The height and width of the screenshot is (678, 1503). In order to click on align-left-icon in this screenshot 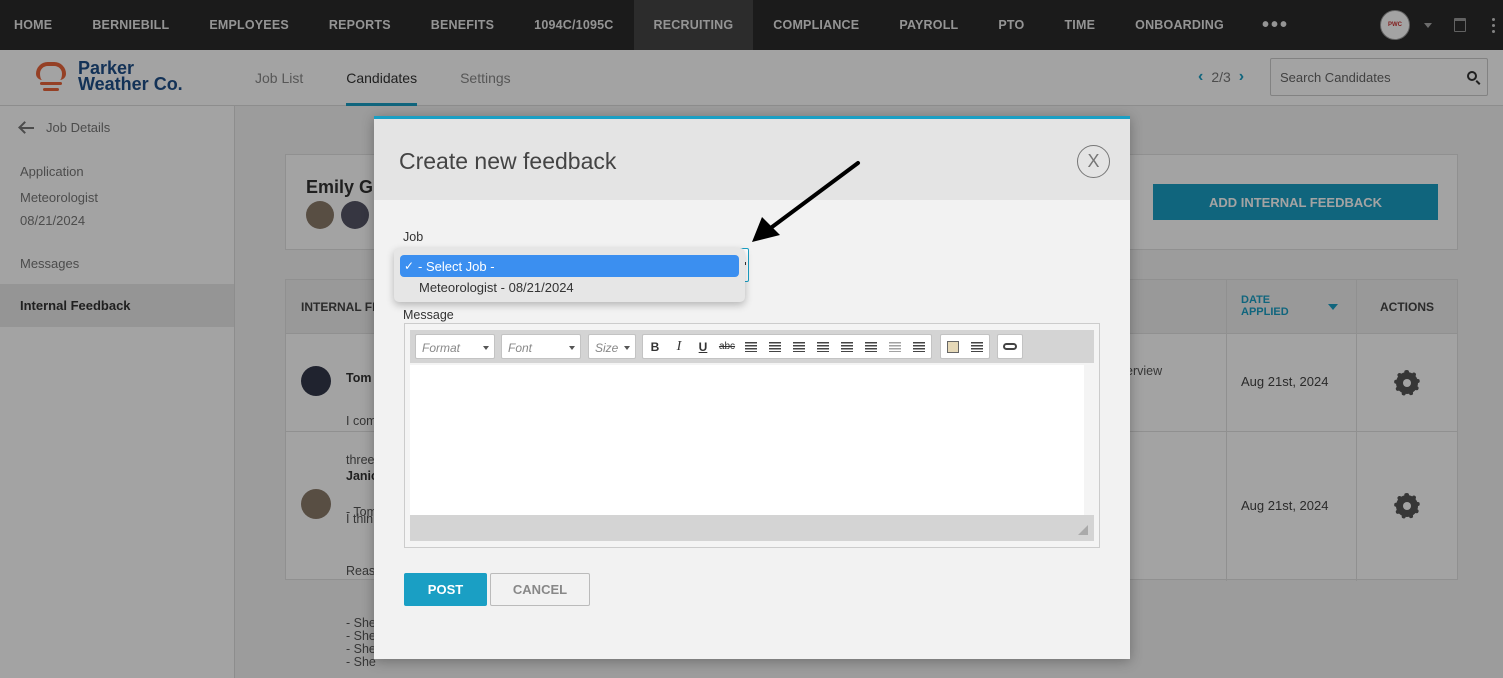, I will do `click(751, 346)`.